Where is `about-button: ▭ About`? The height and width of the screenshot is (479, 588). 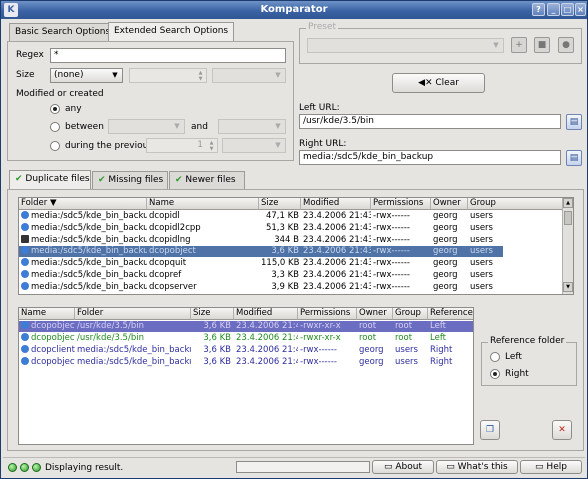 about-button: ▭ About is located at coordinates (403, 467).